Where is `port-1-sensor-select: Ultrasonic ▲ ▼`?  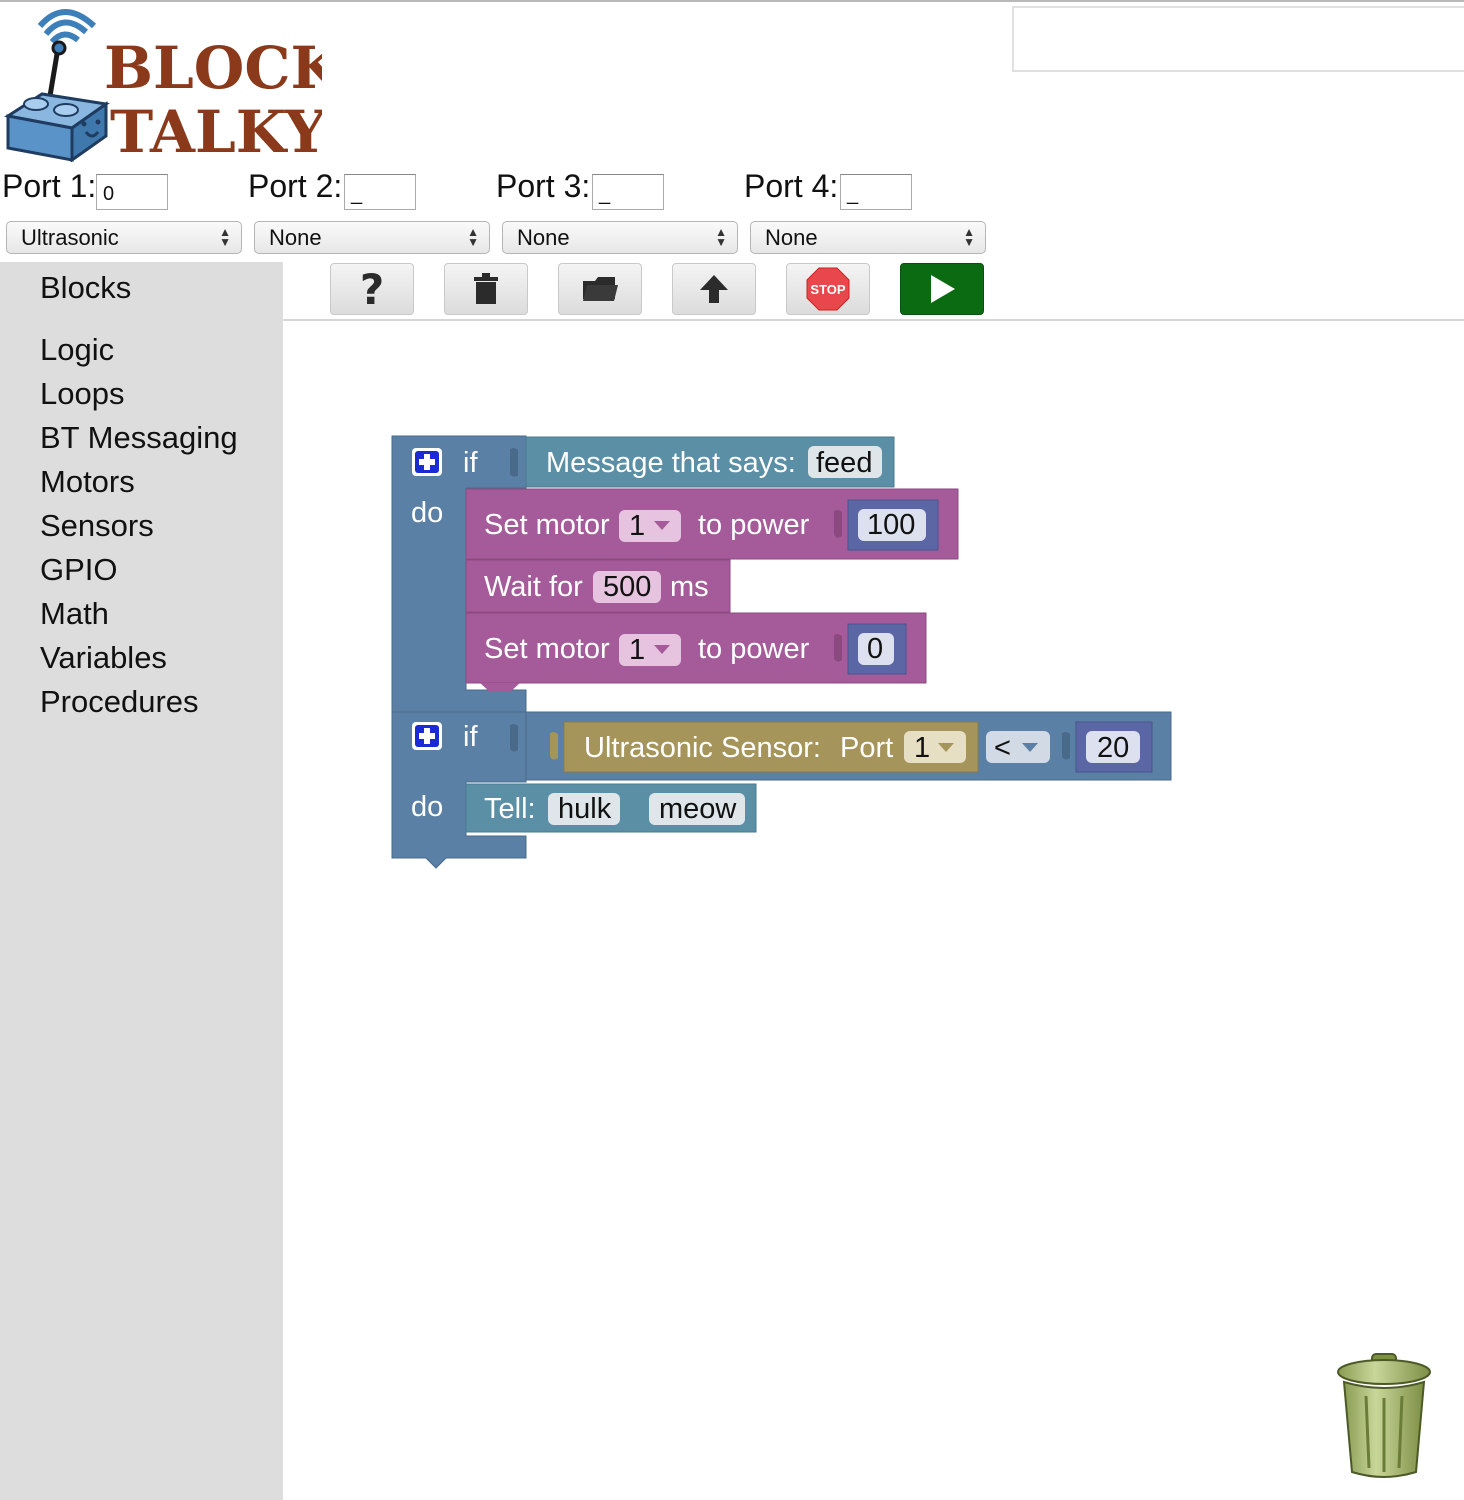
port-1-sensor-select: Ultrasonic ▲ ▼ is located at coordinates (124, 237).